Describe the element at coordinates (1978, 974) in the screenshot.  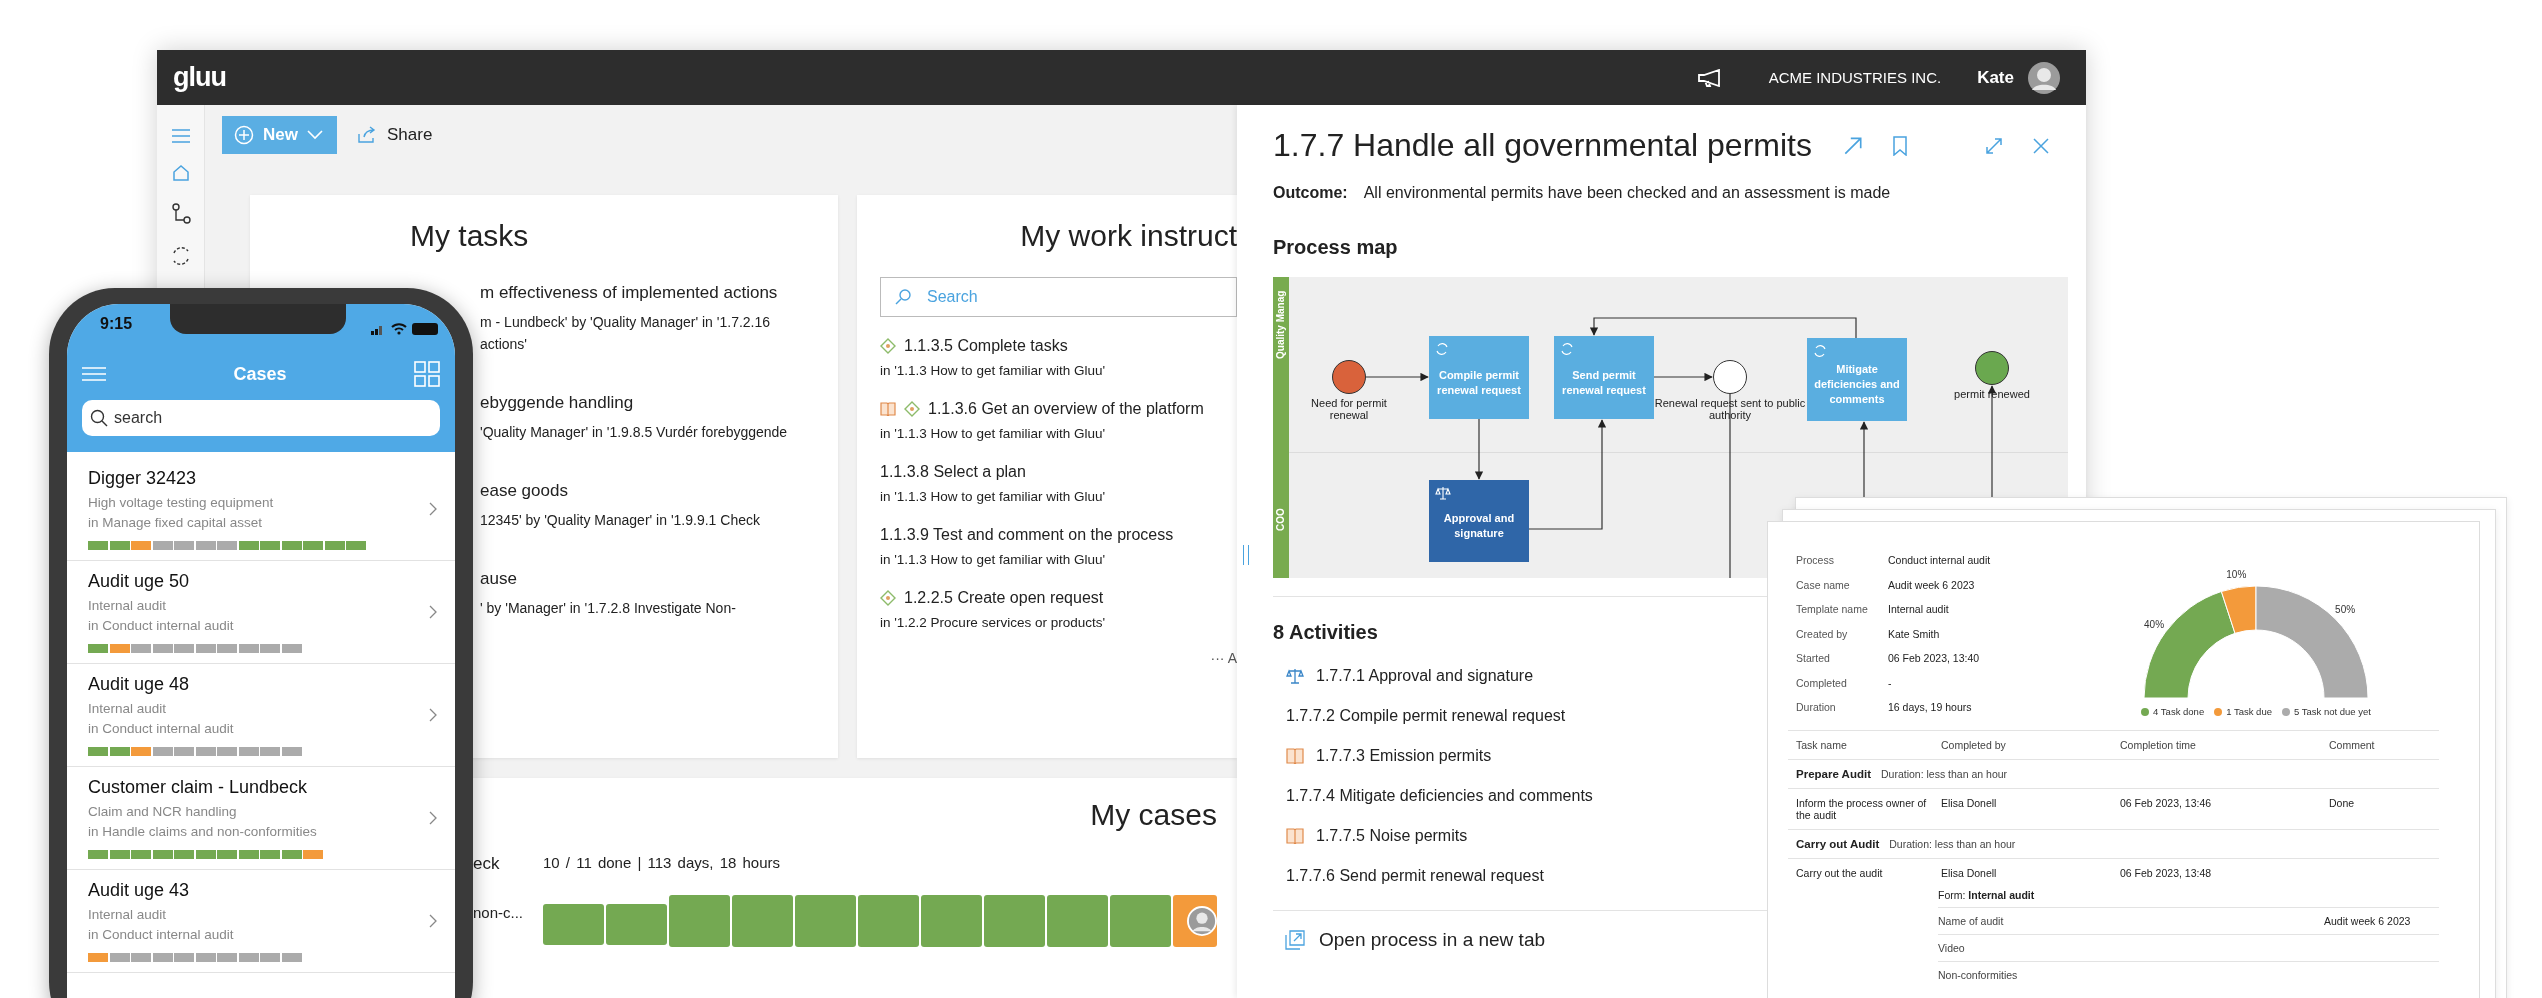
I see `form-field-label: Non-conformities` at that location.